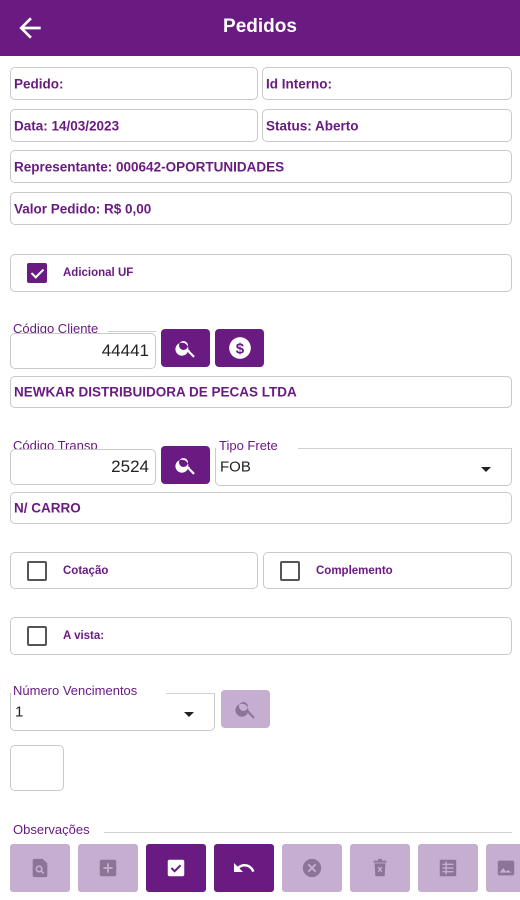 This screenshot has height=900, width=520. I want to click on codigo-transp-input: 2524, so click(83, 467).